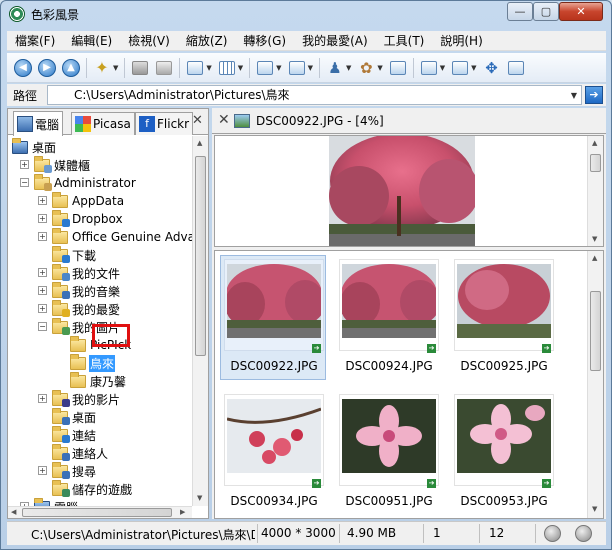 The image size is (612, 550). What do you see at coordinates (546, 11) in the screenshot?
I see `maximize-button: ▢` at bounding box center [546, 11].